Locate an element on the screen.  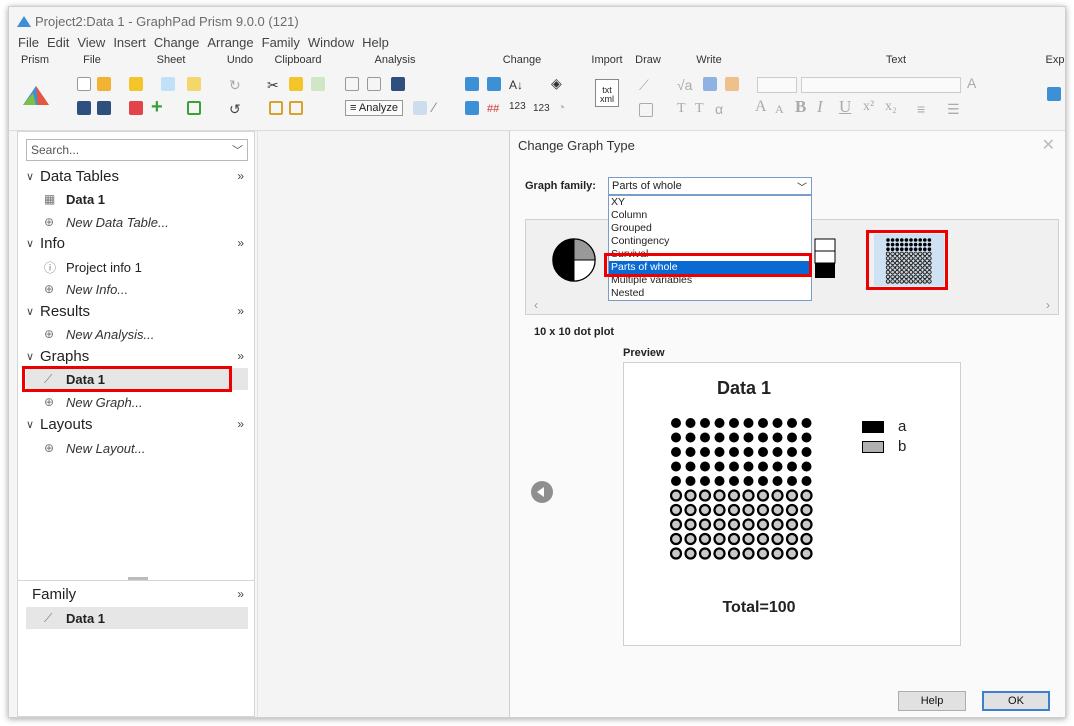
save-icon is located at coordinates (84, 108).